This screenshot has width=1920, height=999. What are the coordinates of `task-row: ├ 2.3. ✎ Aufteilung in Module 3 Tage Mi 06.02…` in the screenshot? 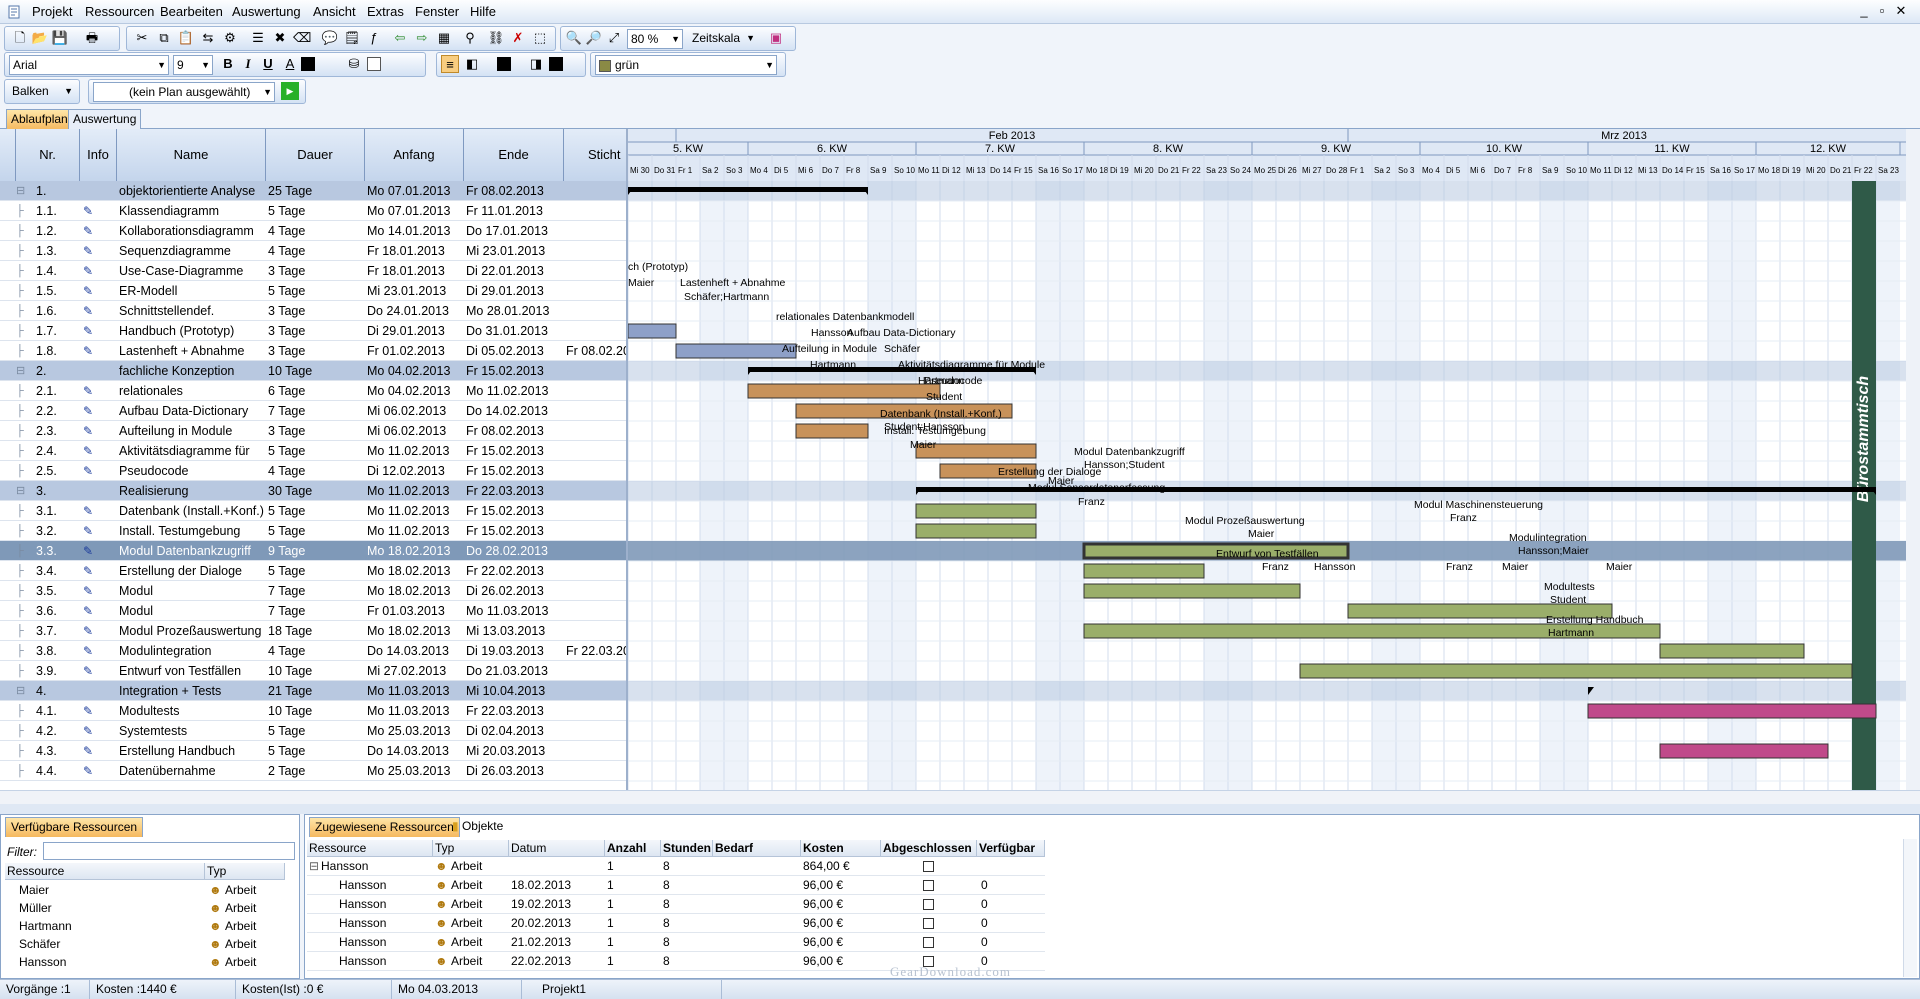 It's located at (313, 431).